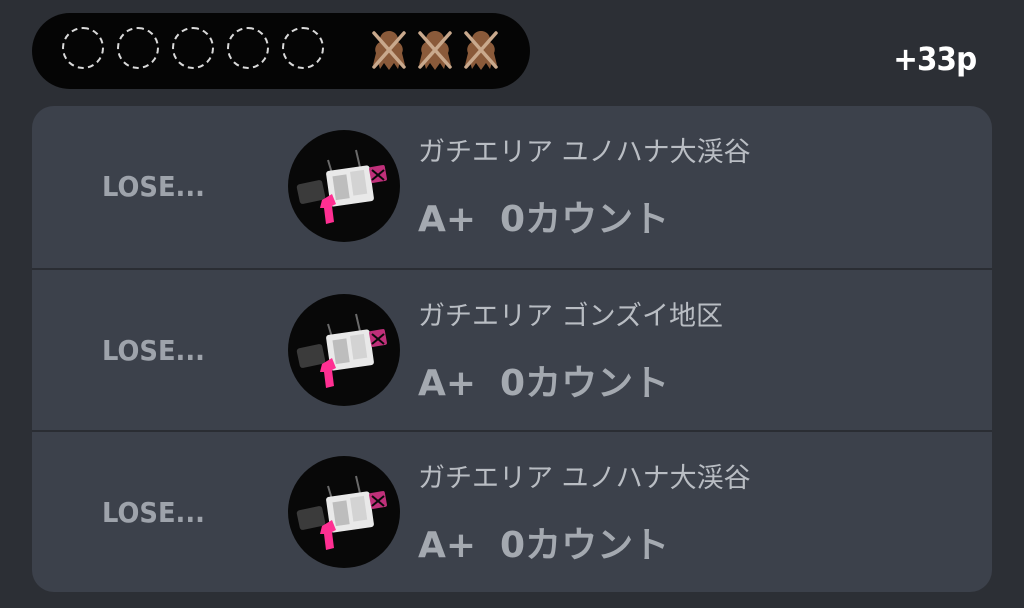 Image resolution: width=1024 pixels, height=608 pixels. I want to click on loss-marks, so click(435, 49).